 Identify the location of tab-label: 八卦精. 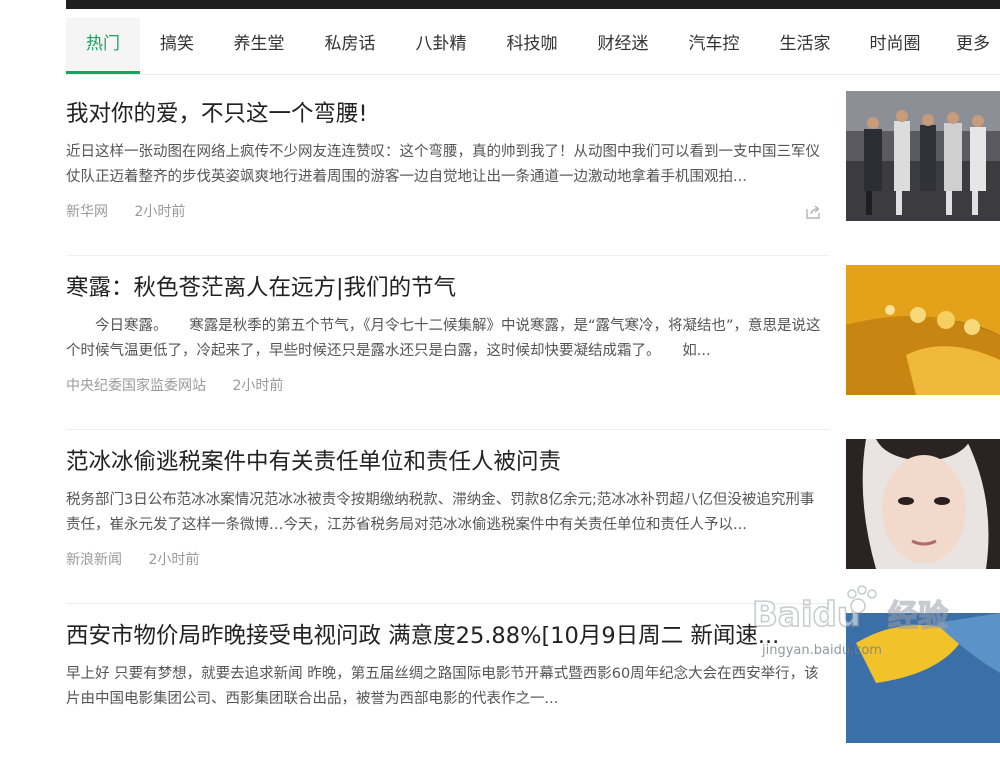
(441, 44).